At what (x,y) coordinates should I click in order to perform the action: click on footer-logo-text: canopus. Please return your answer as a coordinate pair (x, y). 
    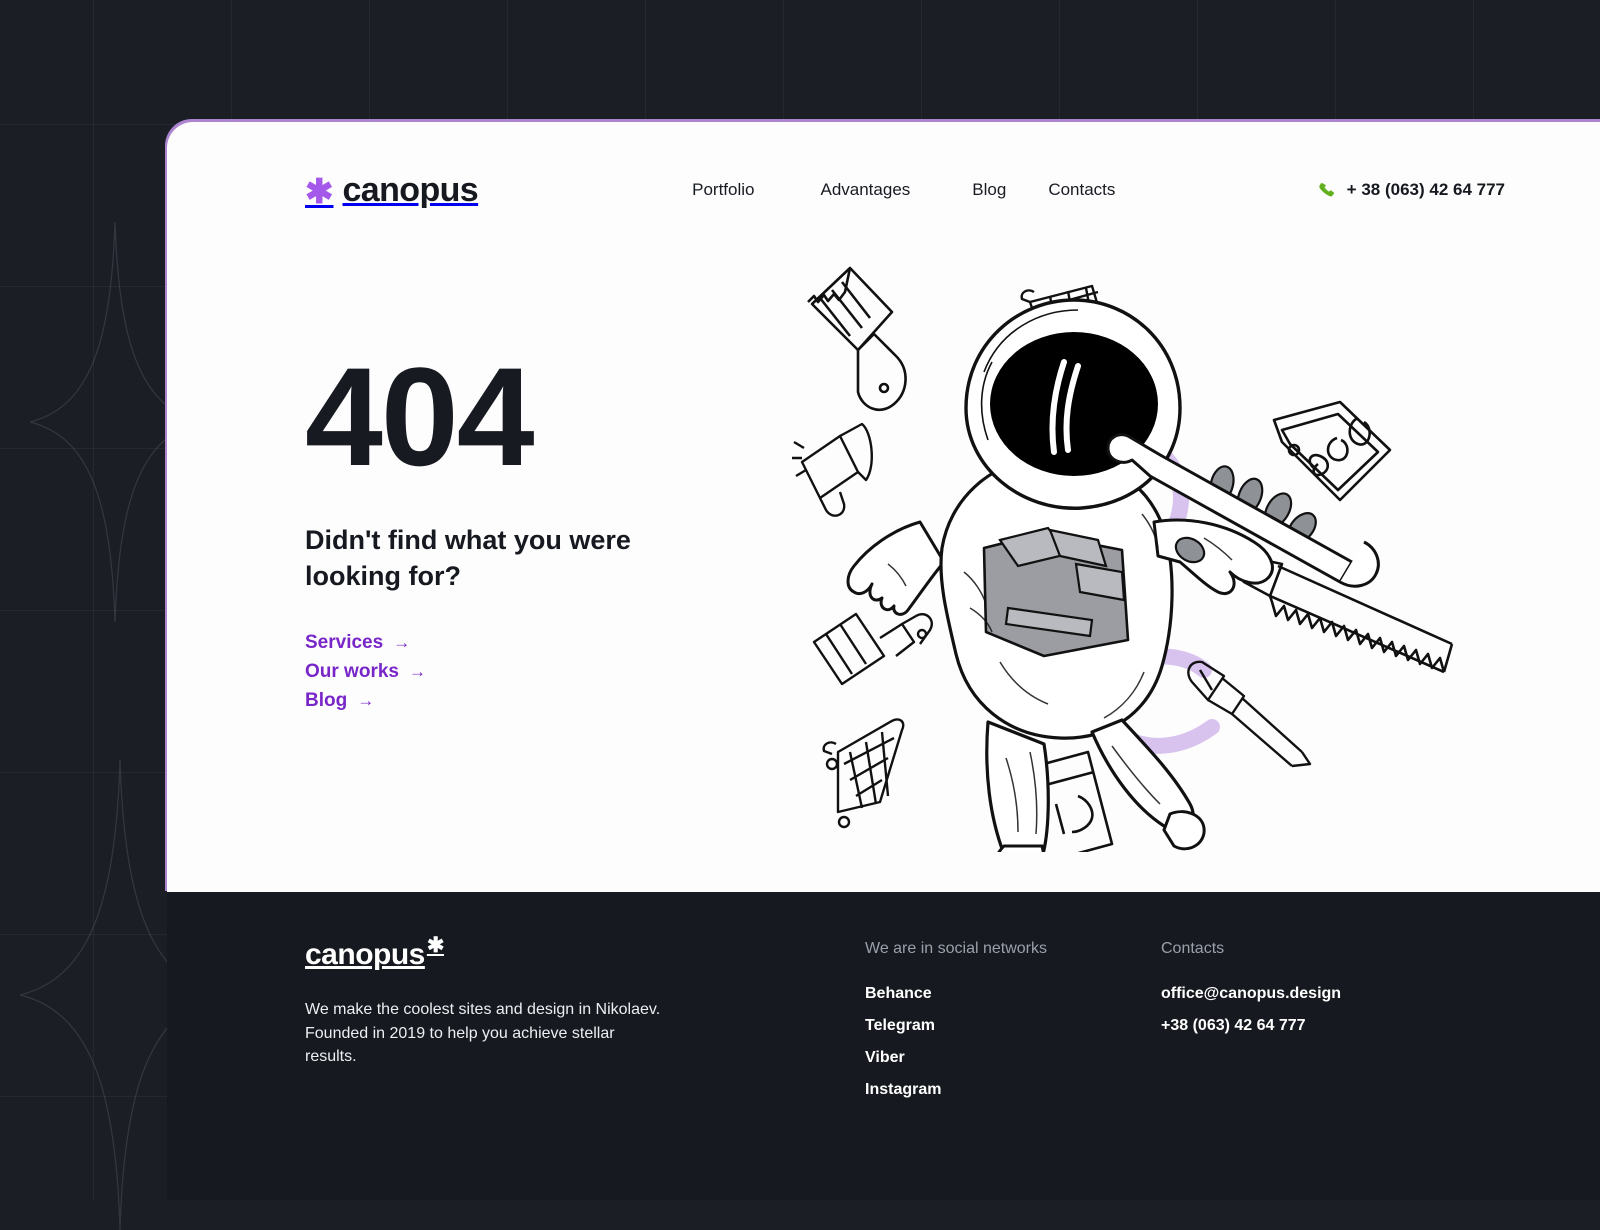
    Looking at the image, I should click on (365, 955).